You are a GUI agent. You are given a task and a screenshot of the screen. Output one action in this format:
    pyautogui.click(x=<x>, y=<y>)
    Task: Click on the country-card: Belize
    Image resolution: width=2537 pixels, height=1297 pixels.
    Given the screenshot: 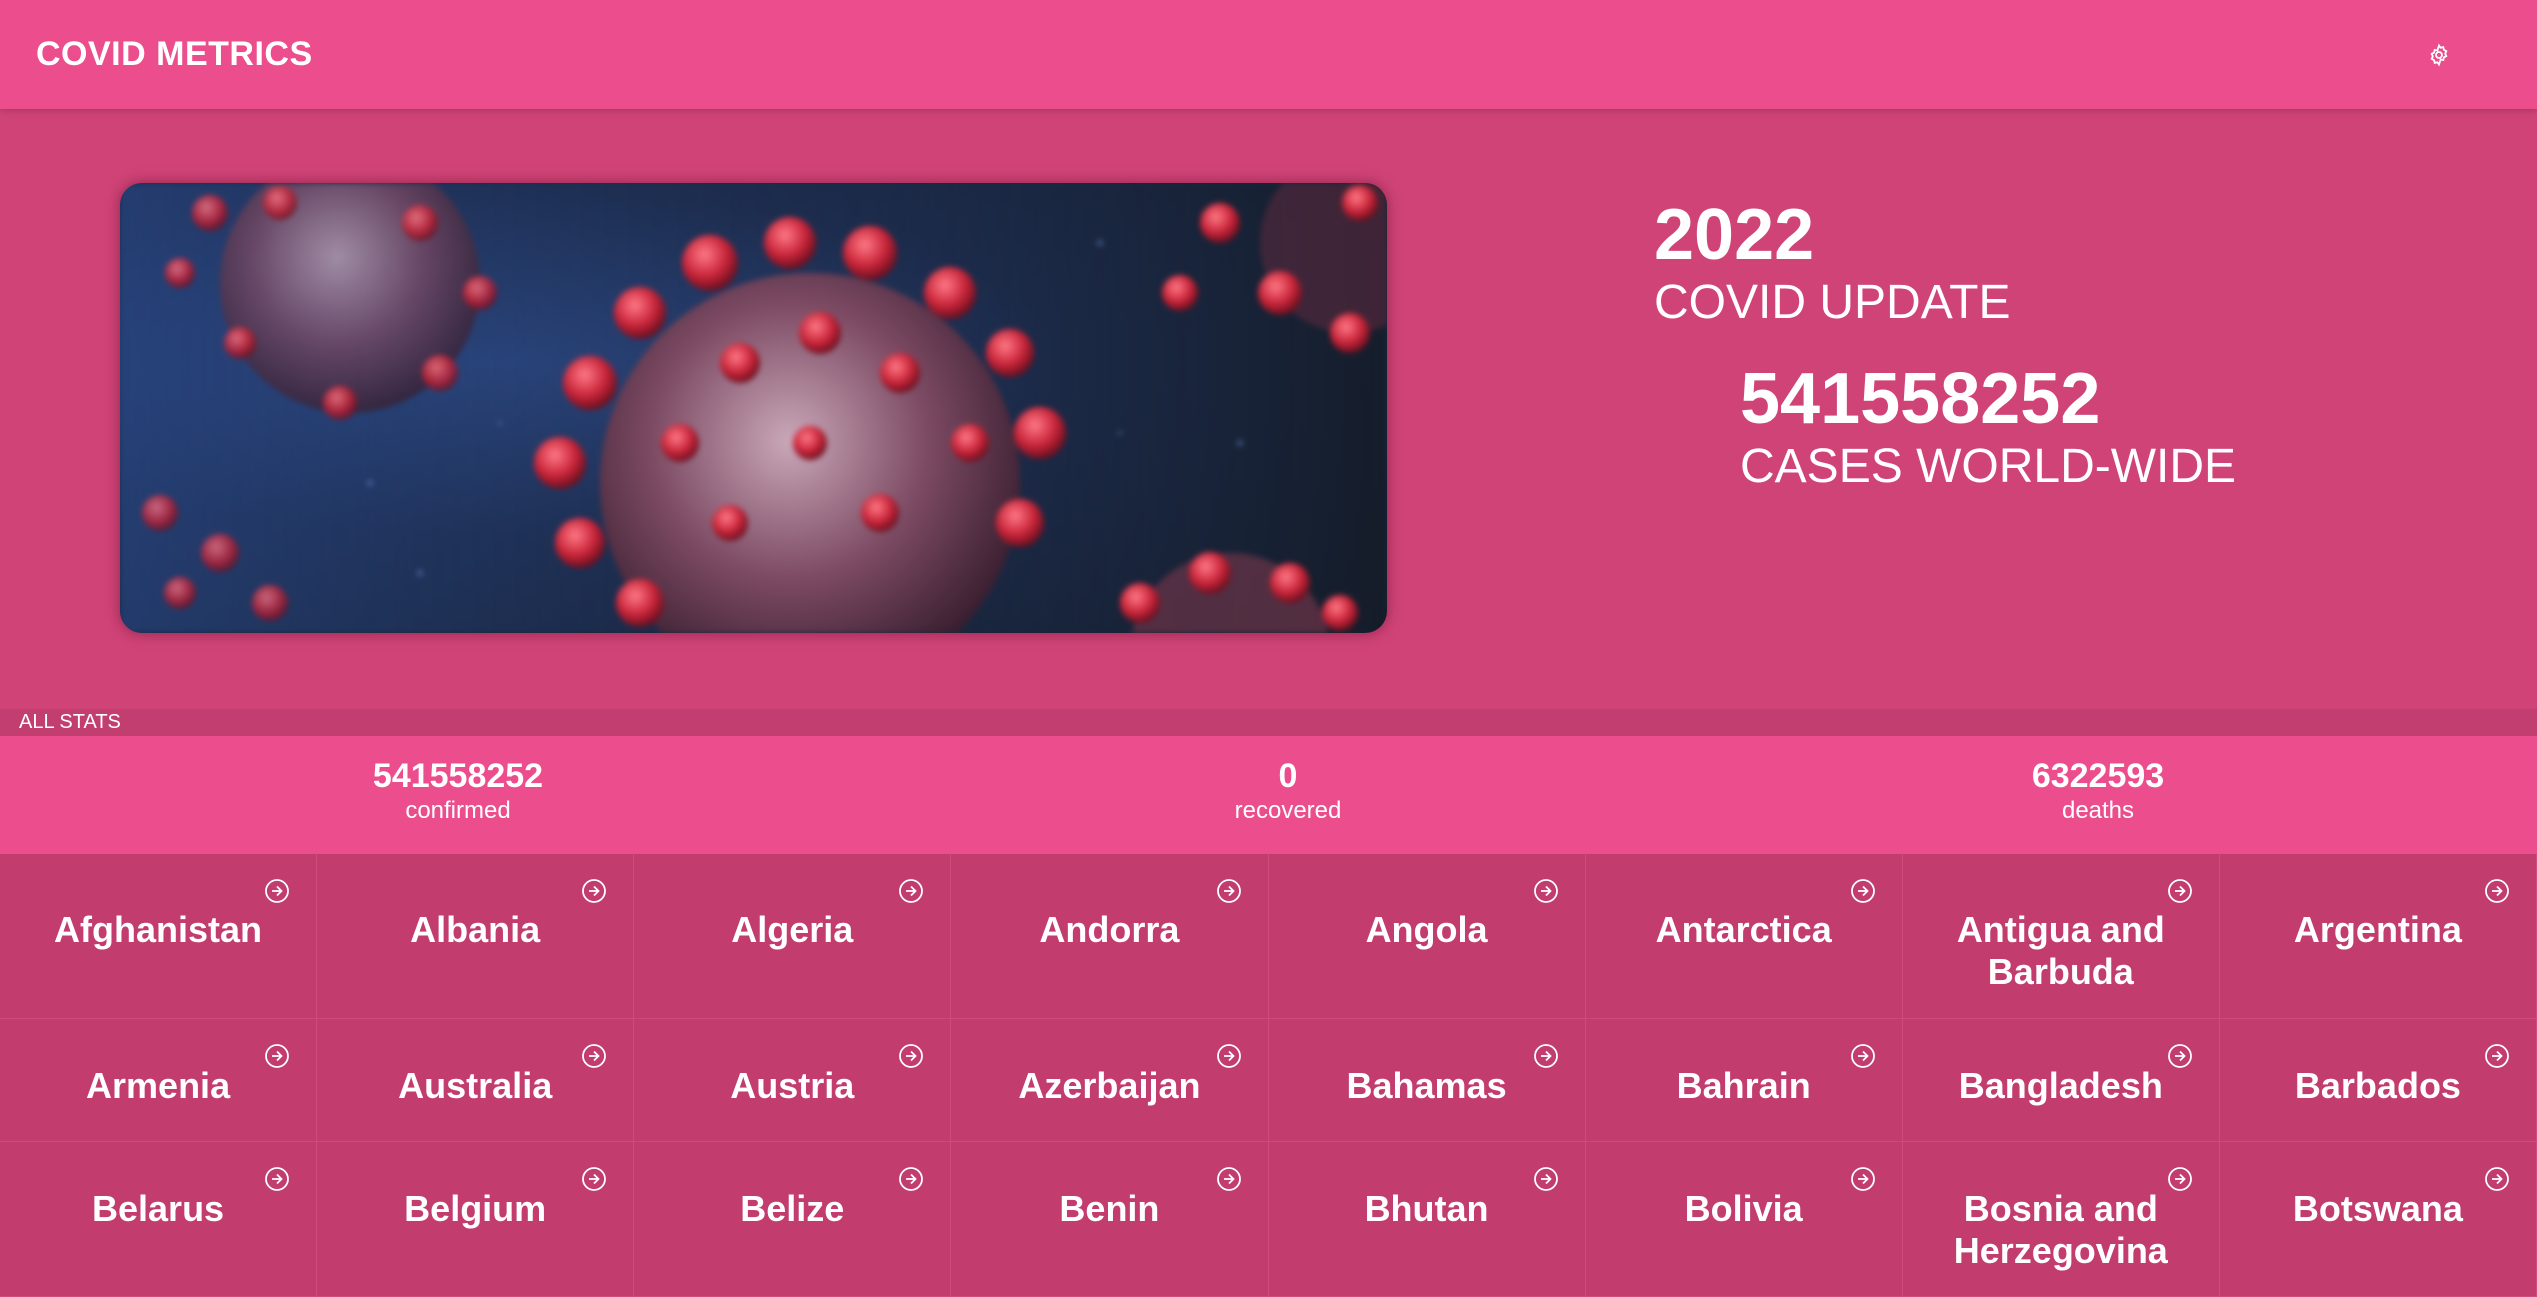 What is the action you would take?
    pyautogui.click(x=793, y=1219)
    